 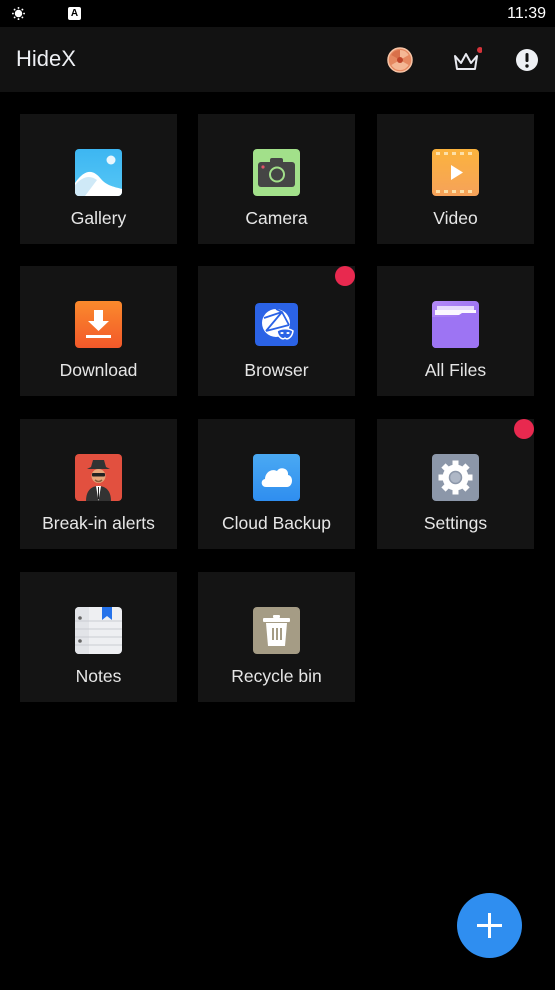 What do you see at coordinates (455, 477) in the screenshot?
I see `gear-icon` at bounding box center [455, 477].